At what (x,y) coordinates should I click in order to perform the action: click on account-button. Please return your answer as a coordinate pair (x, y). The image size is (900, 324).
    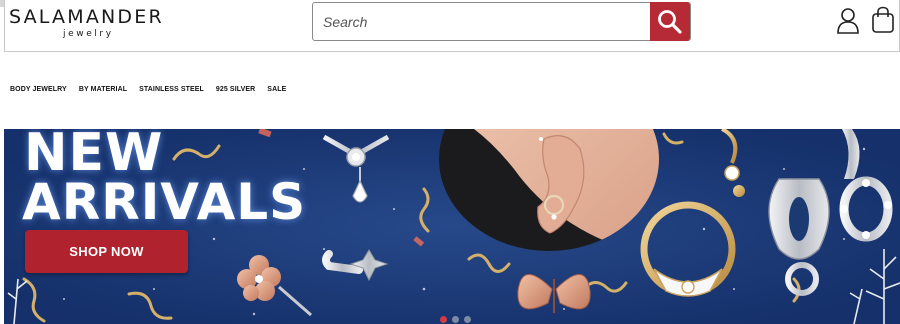
    Looking at the image, I should click on (848, 20).